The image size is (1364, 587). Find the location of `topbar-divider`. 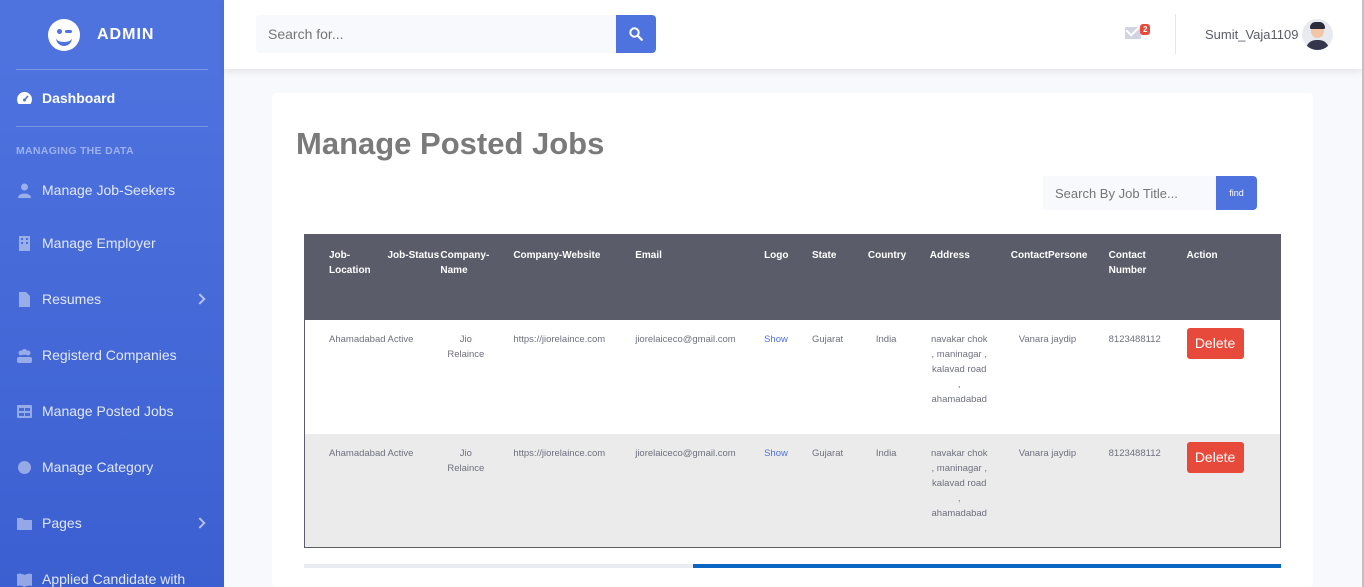

topbar-divider is located at coordinates (1175, 34).